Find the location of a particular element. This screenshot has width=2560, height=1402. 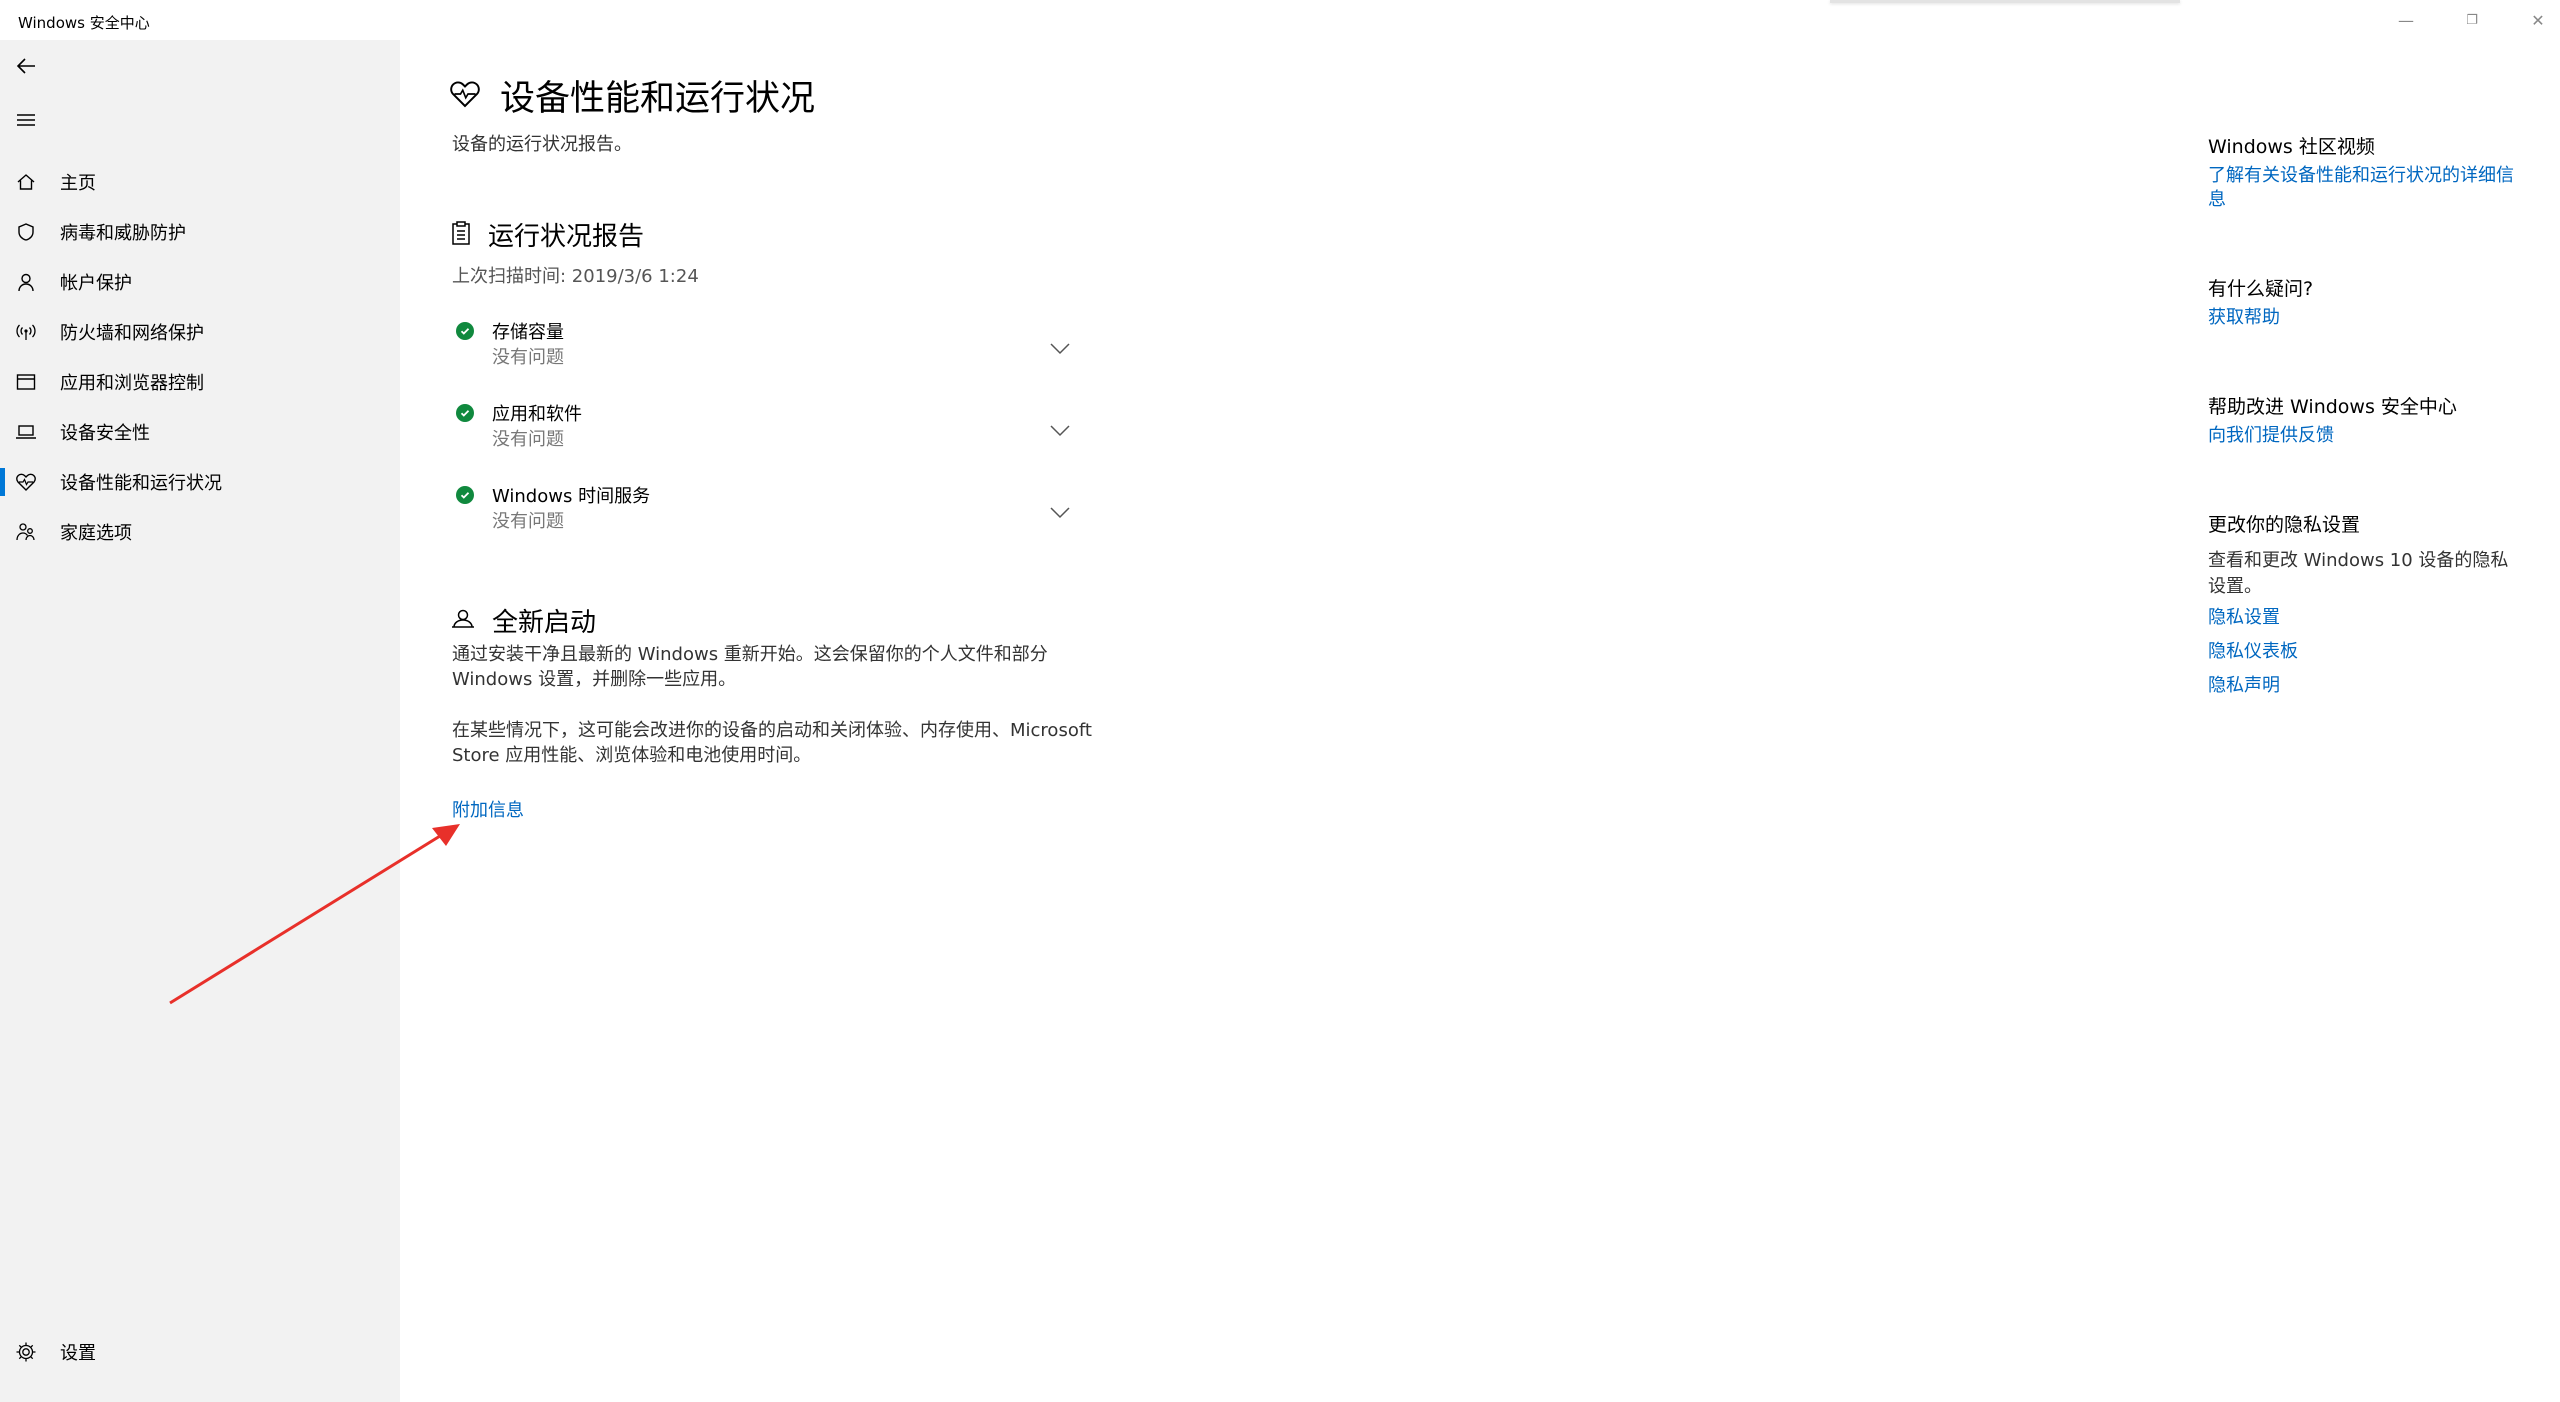

give-feedback-link: 向我们提供反馈 is located at coordinates (2363, 436).